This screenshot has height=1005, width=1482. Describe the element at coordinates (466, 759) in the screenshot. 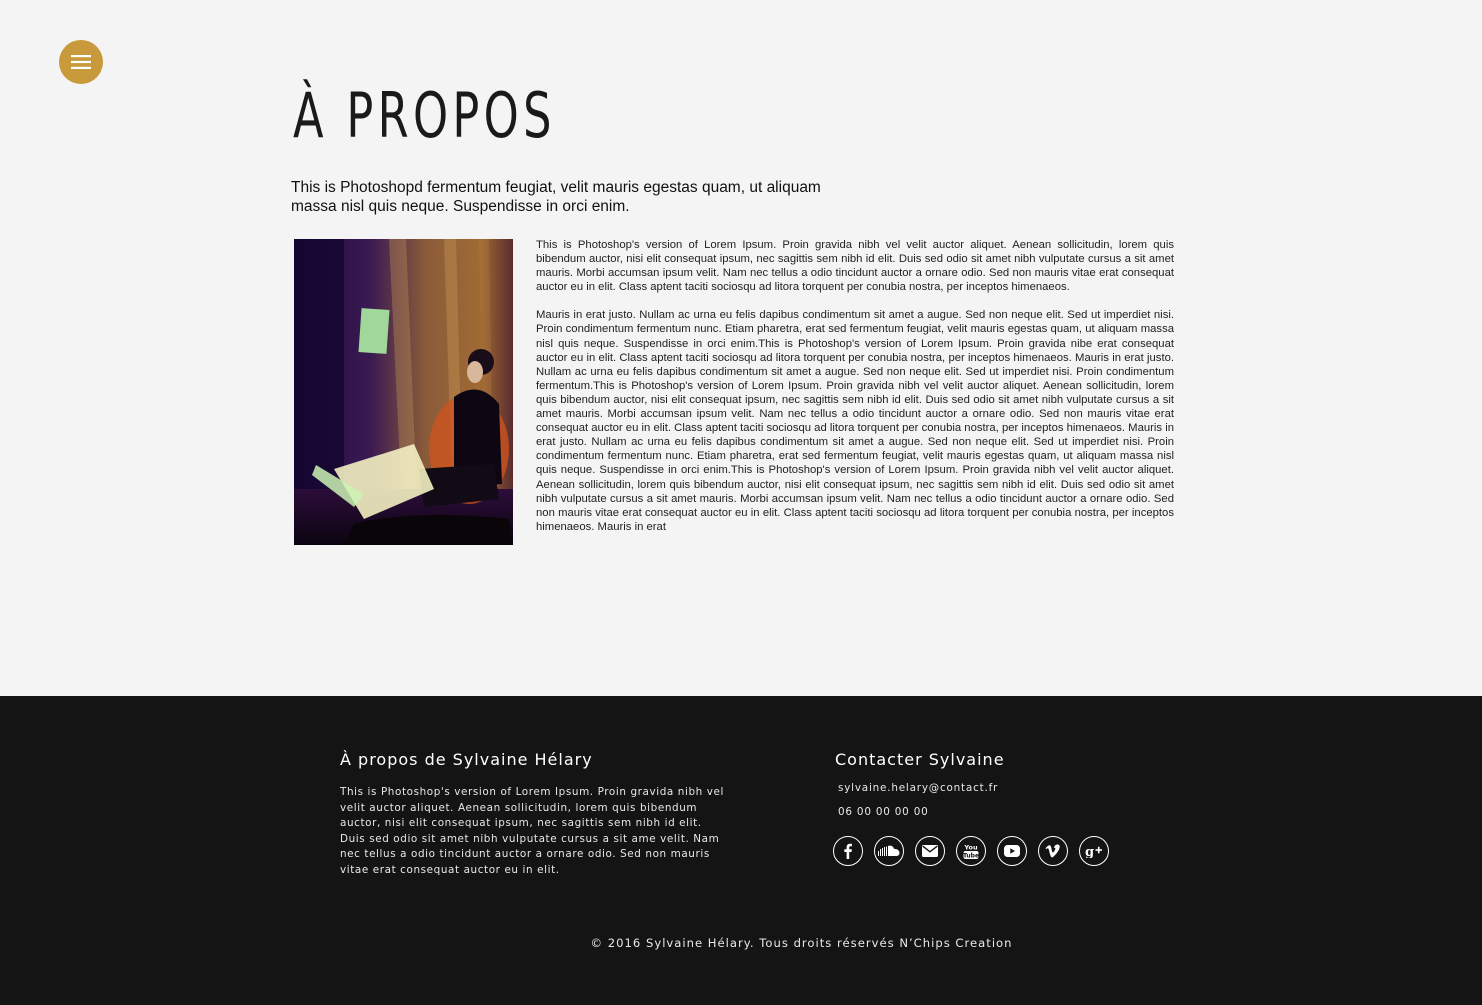

I see `footer-about-heading: À propos de Sylvaine Hélary` at that location.